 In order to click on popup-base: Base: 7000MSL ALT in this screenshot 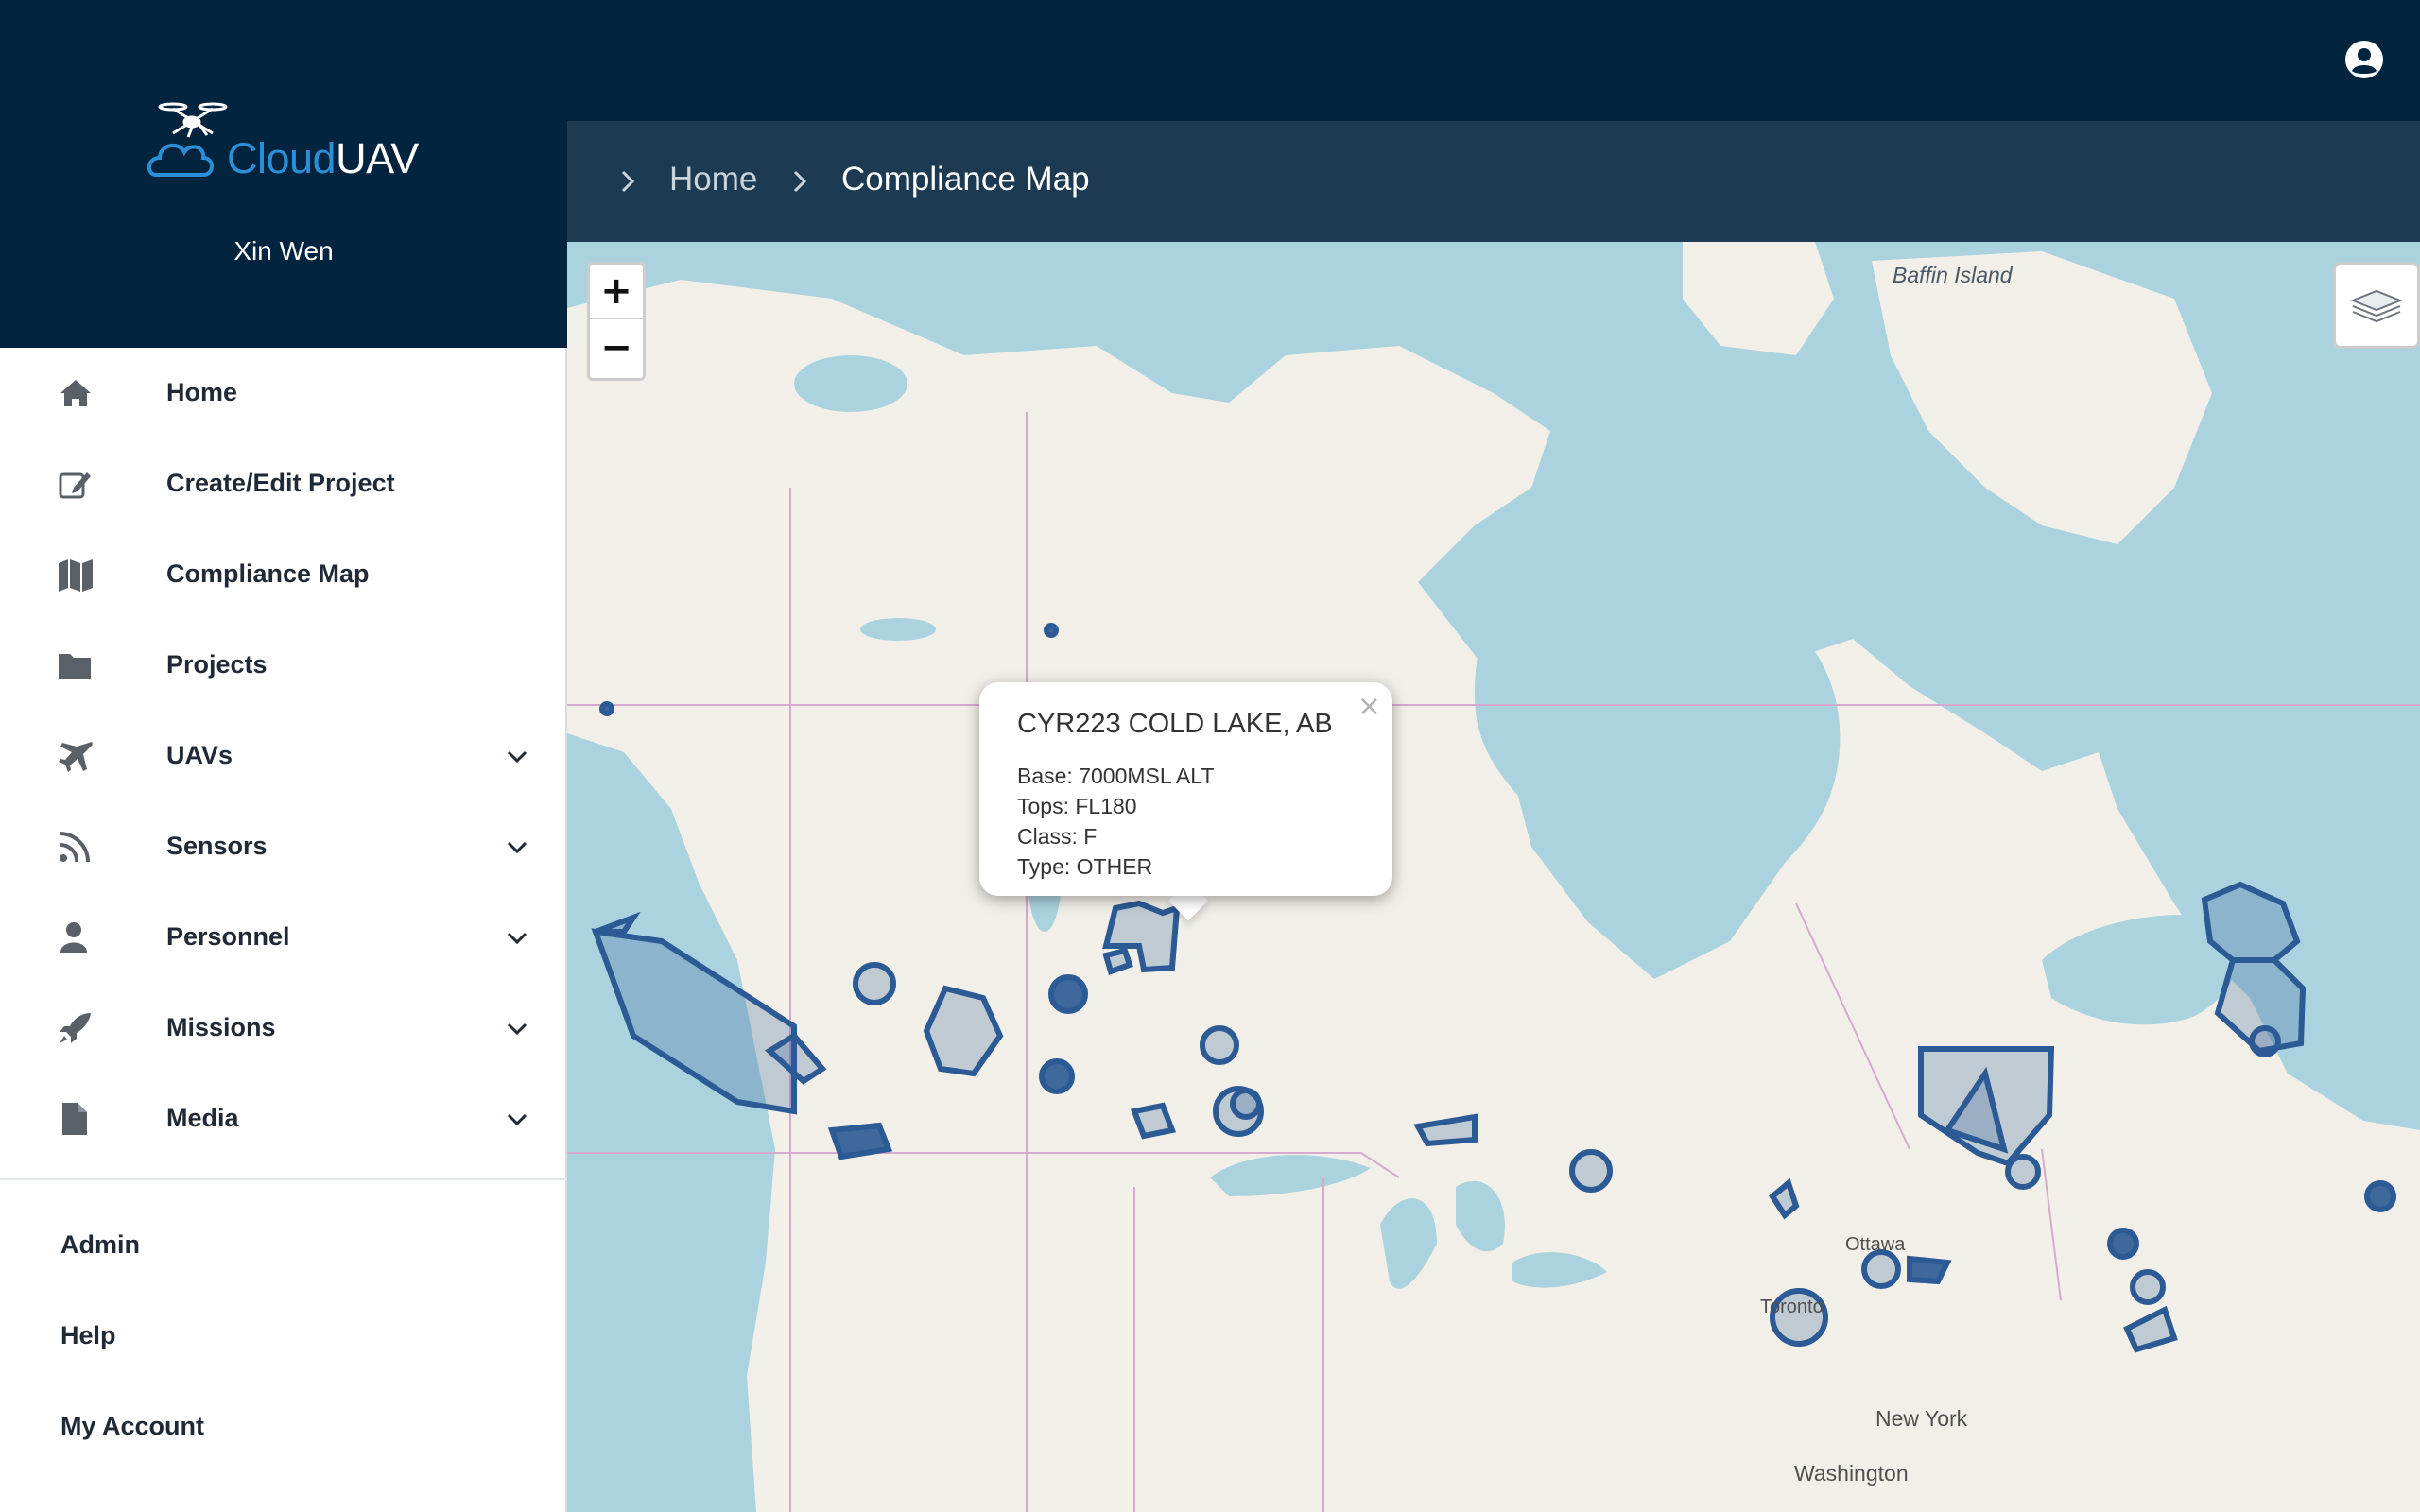, I will do `click(1116, 776)`.